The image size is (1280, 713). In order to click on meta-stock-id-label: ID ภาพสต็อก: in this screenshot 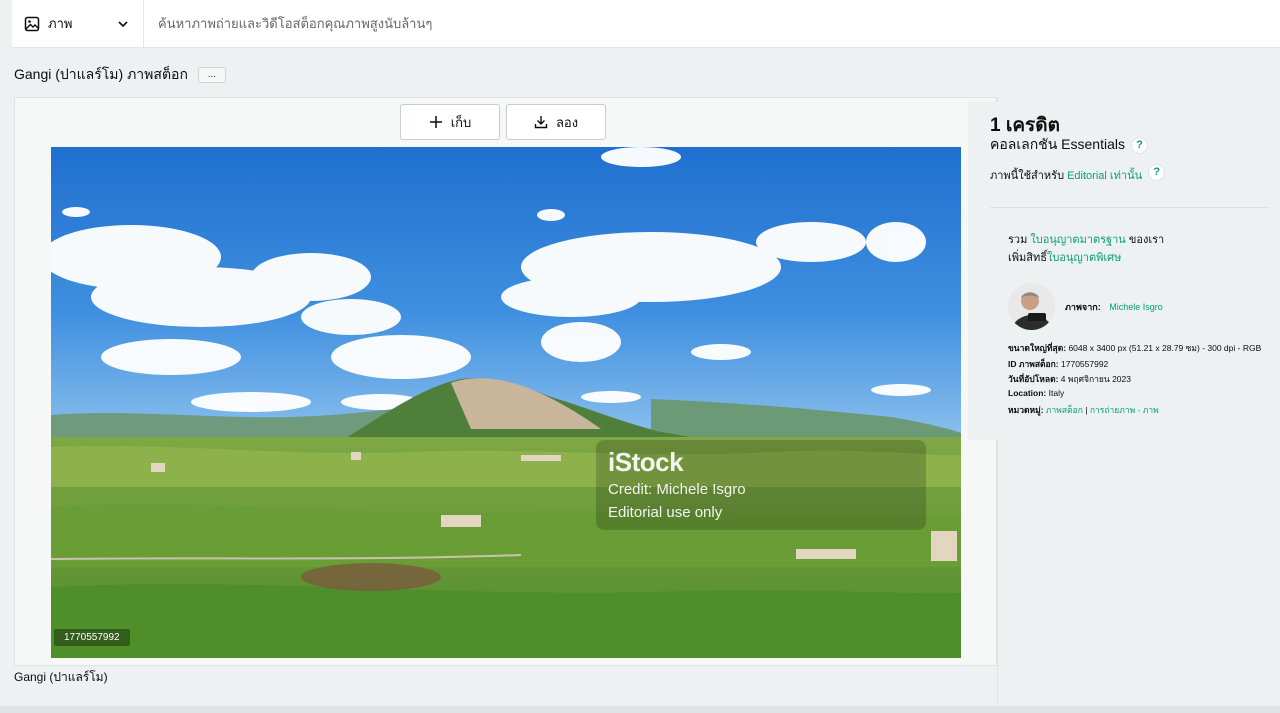, I will do `click(1033, 364)`.